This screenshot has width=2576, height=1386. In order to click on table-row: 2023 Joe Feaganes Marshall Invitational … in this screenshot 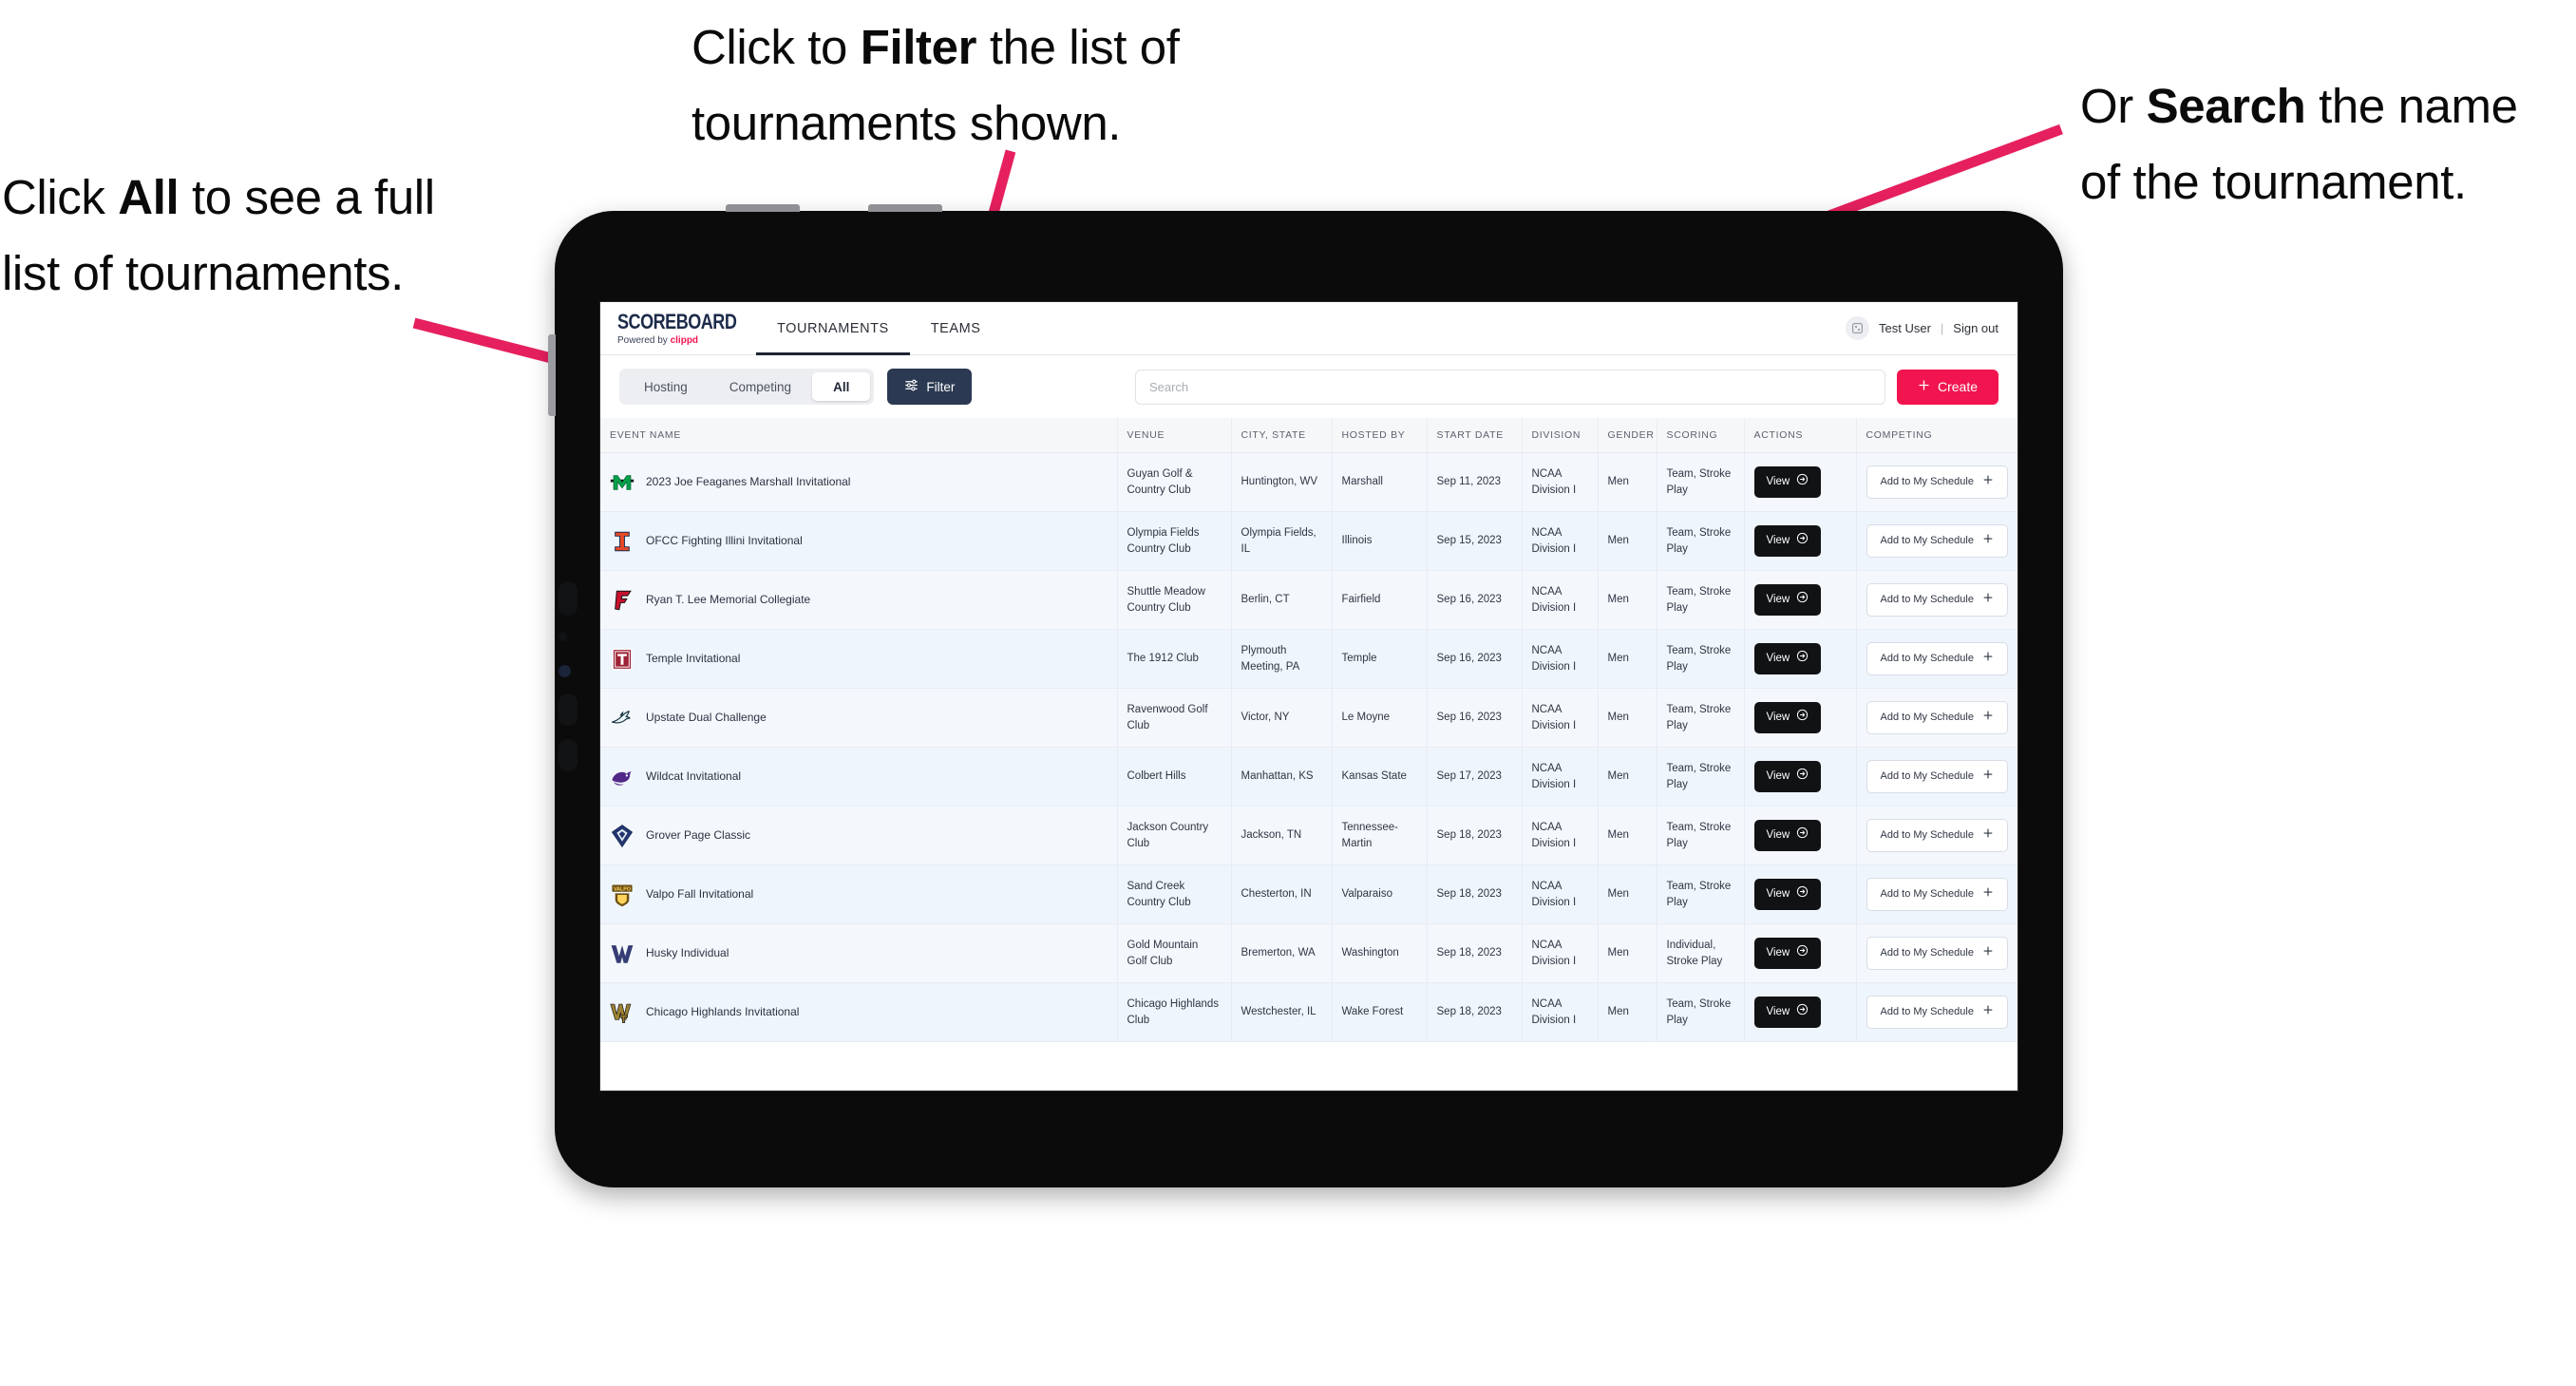, I will do `click(1308, 482)`.